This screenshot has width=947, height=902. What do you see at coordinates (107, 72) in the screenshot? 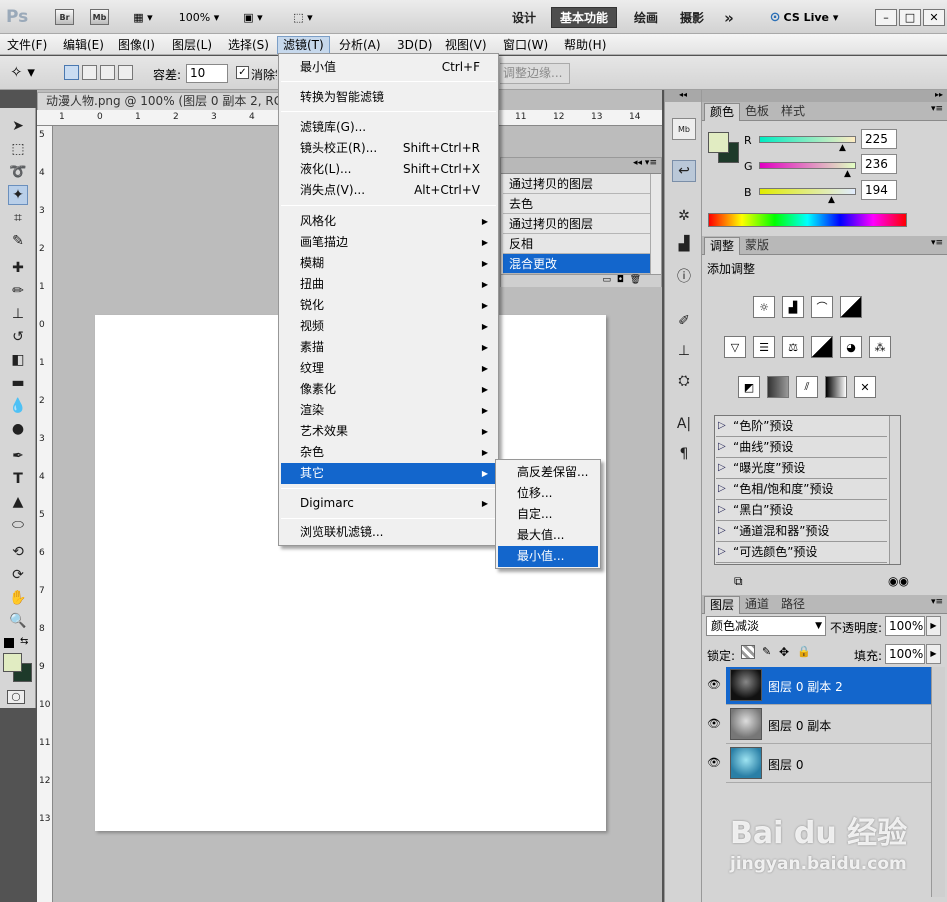
I see `subtract-selection-icon` at bounding box center [107, 72].